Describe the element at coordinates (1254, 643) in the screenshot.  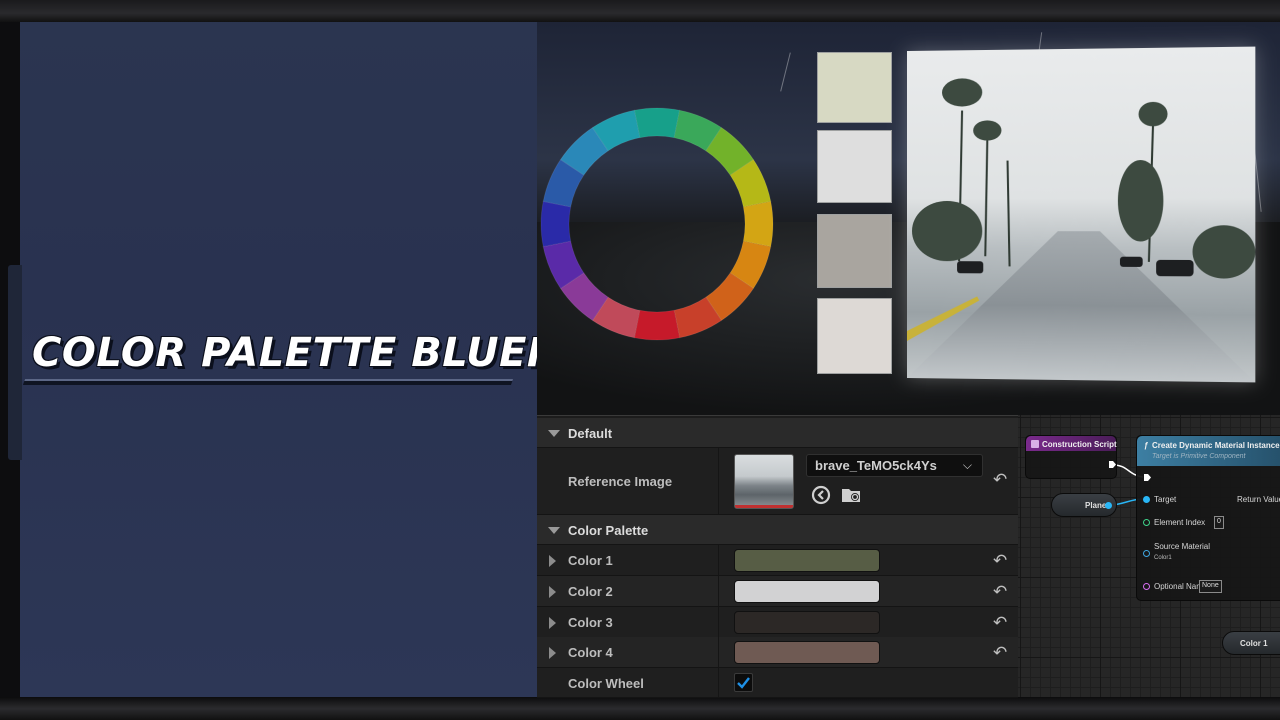
I see `variable-label: Color 1` at that location.